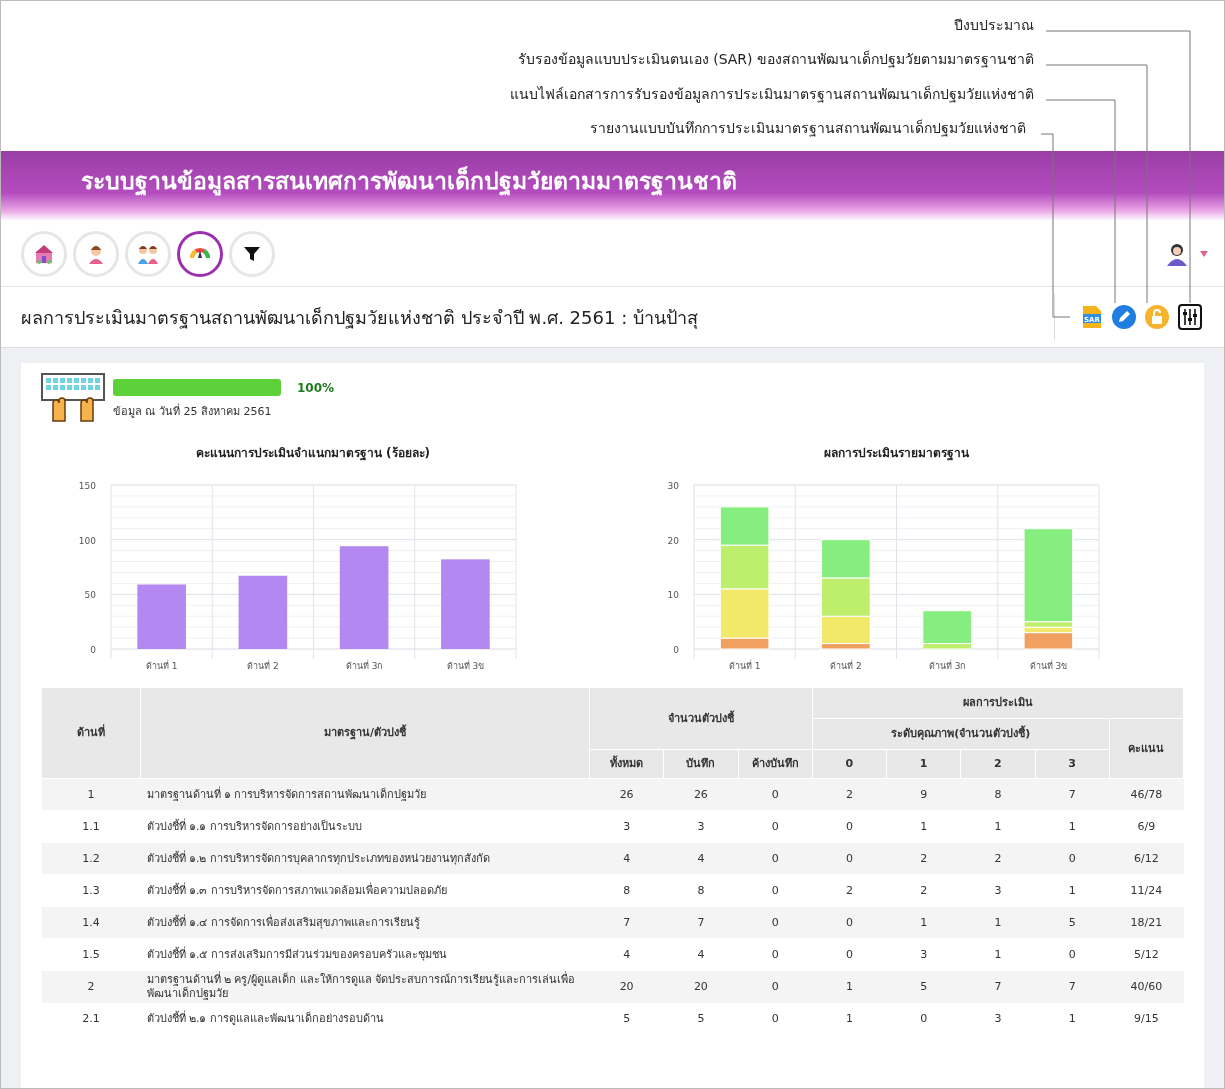  I want to click on column-header: ค้างบันทึก, so click(775, 764).